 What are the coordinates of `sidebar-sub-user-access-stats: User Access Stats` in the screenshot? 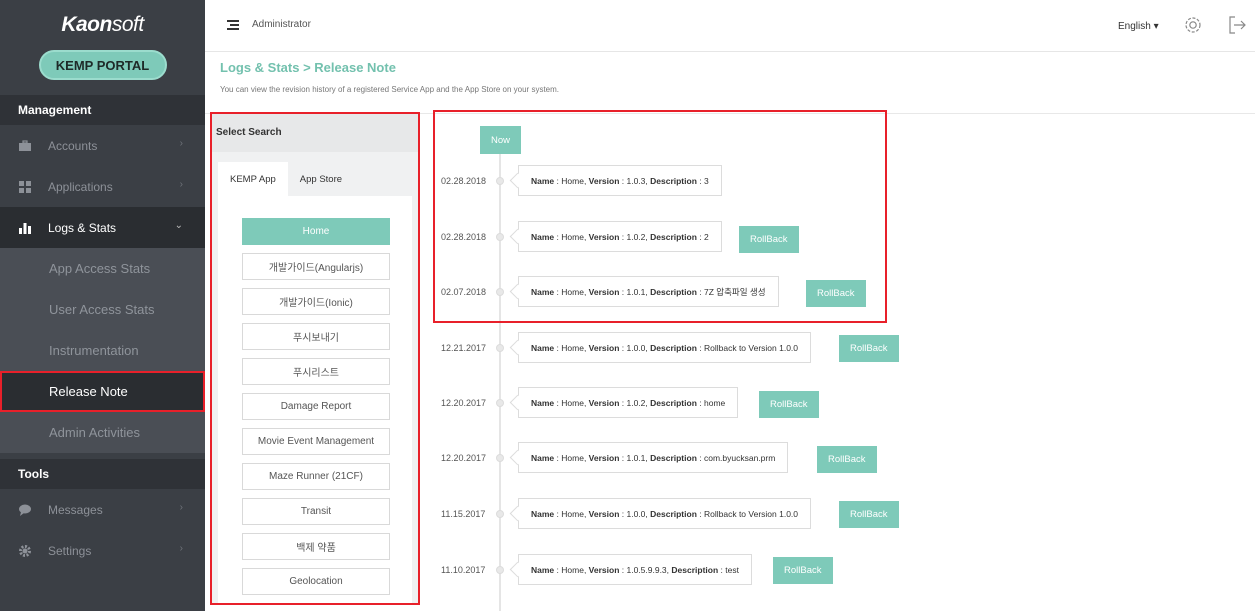 It's located at (102, 309).